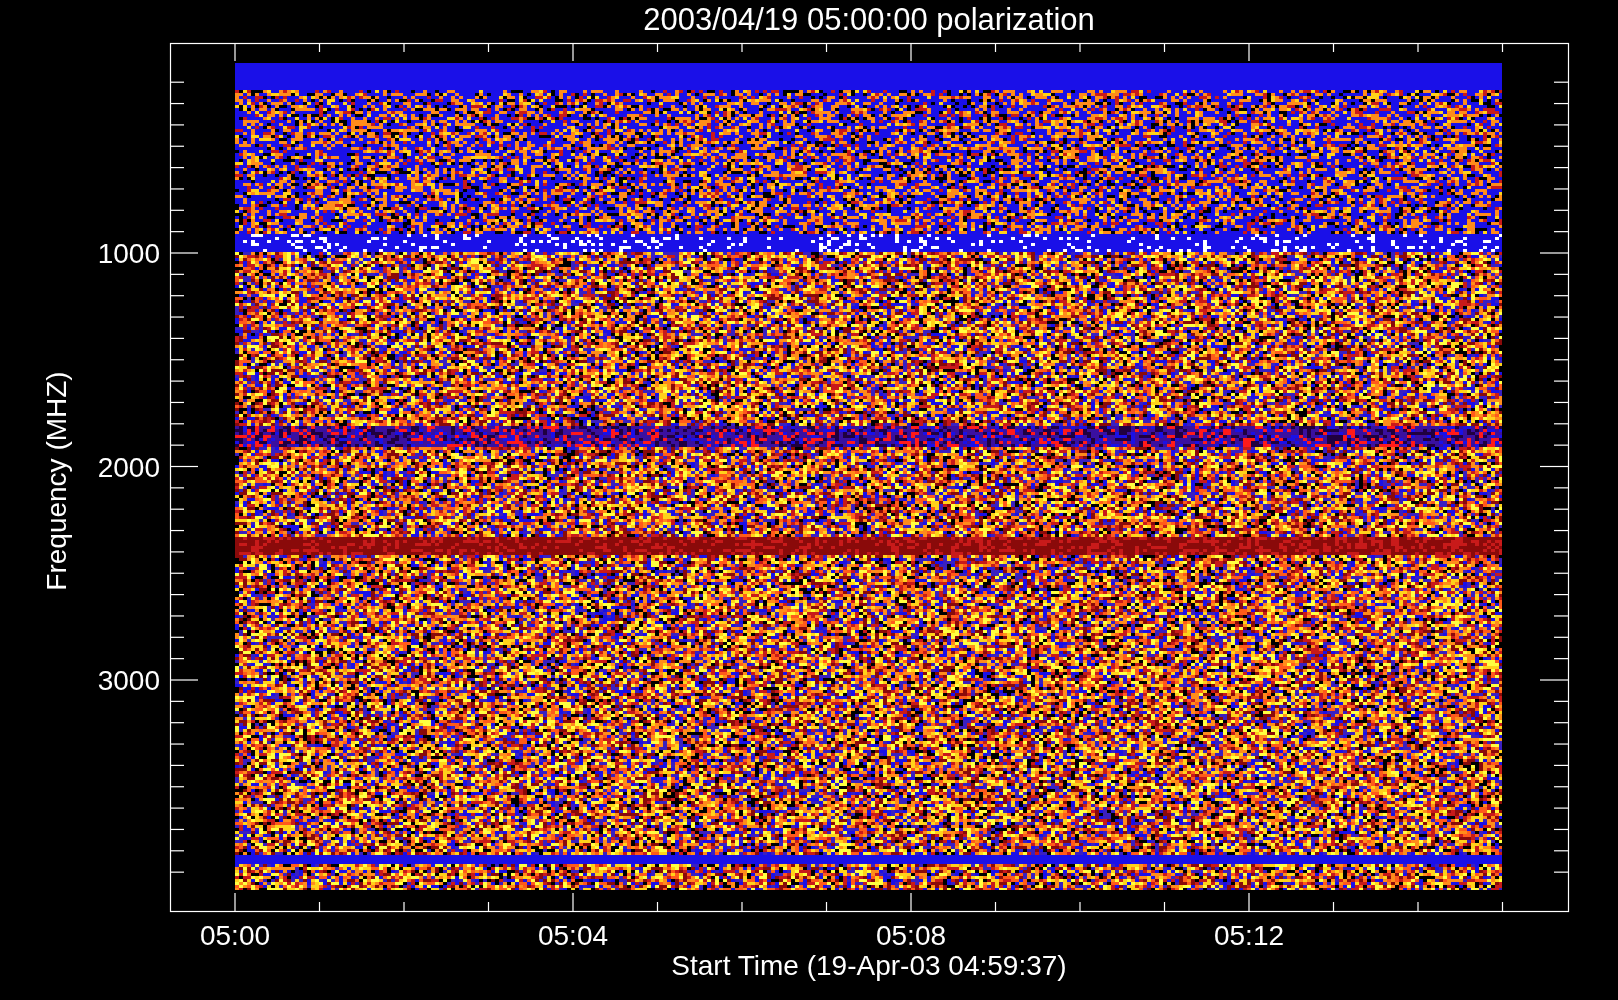  I want to click on chart-title: 2003/04/19 05:00:00 polarization, so click(869, 19).